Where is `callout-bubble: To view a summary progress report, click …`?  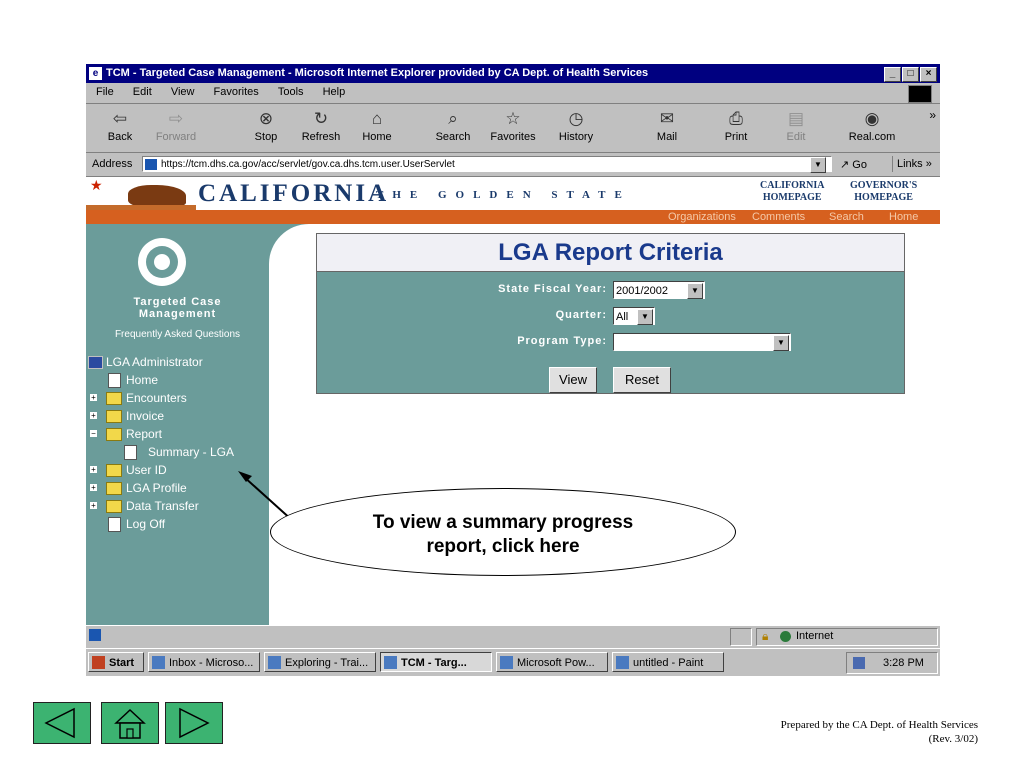
callout-bubble: To view a summary progress report, click … is located at coordinates (503, 532).